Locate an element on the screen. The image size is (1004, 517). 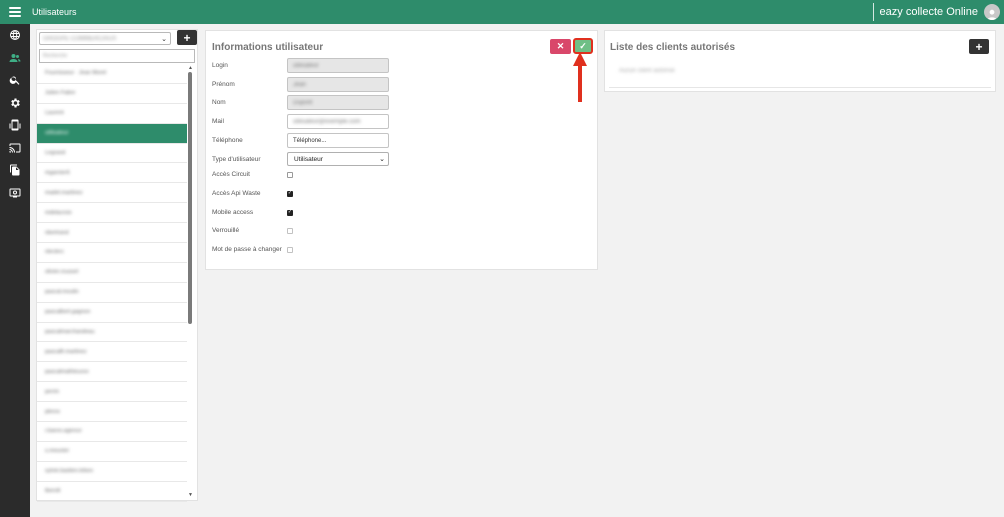
user-list-item: mdelacroix is located at coordinates (112, 213).